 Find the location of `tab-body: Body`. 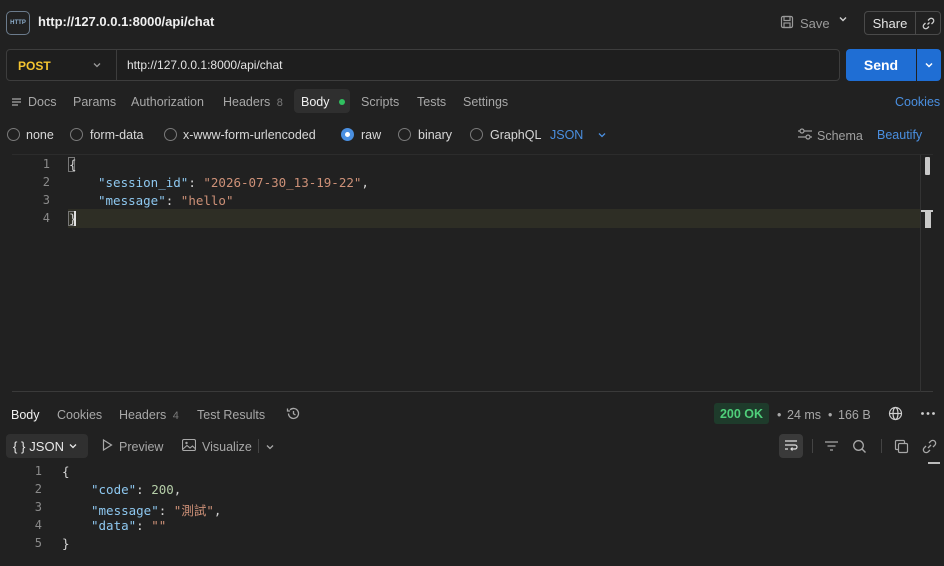

tab-body: Body is located at coordinates (315, 102).